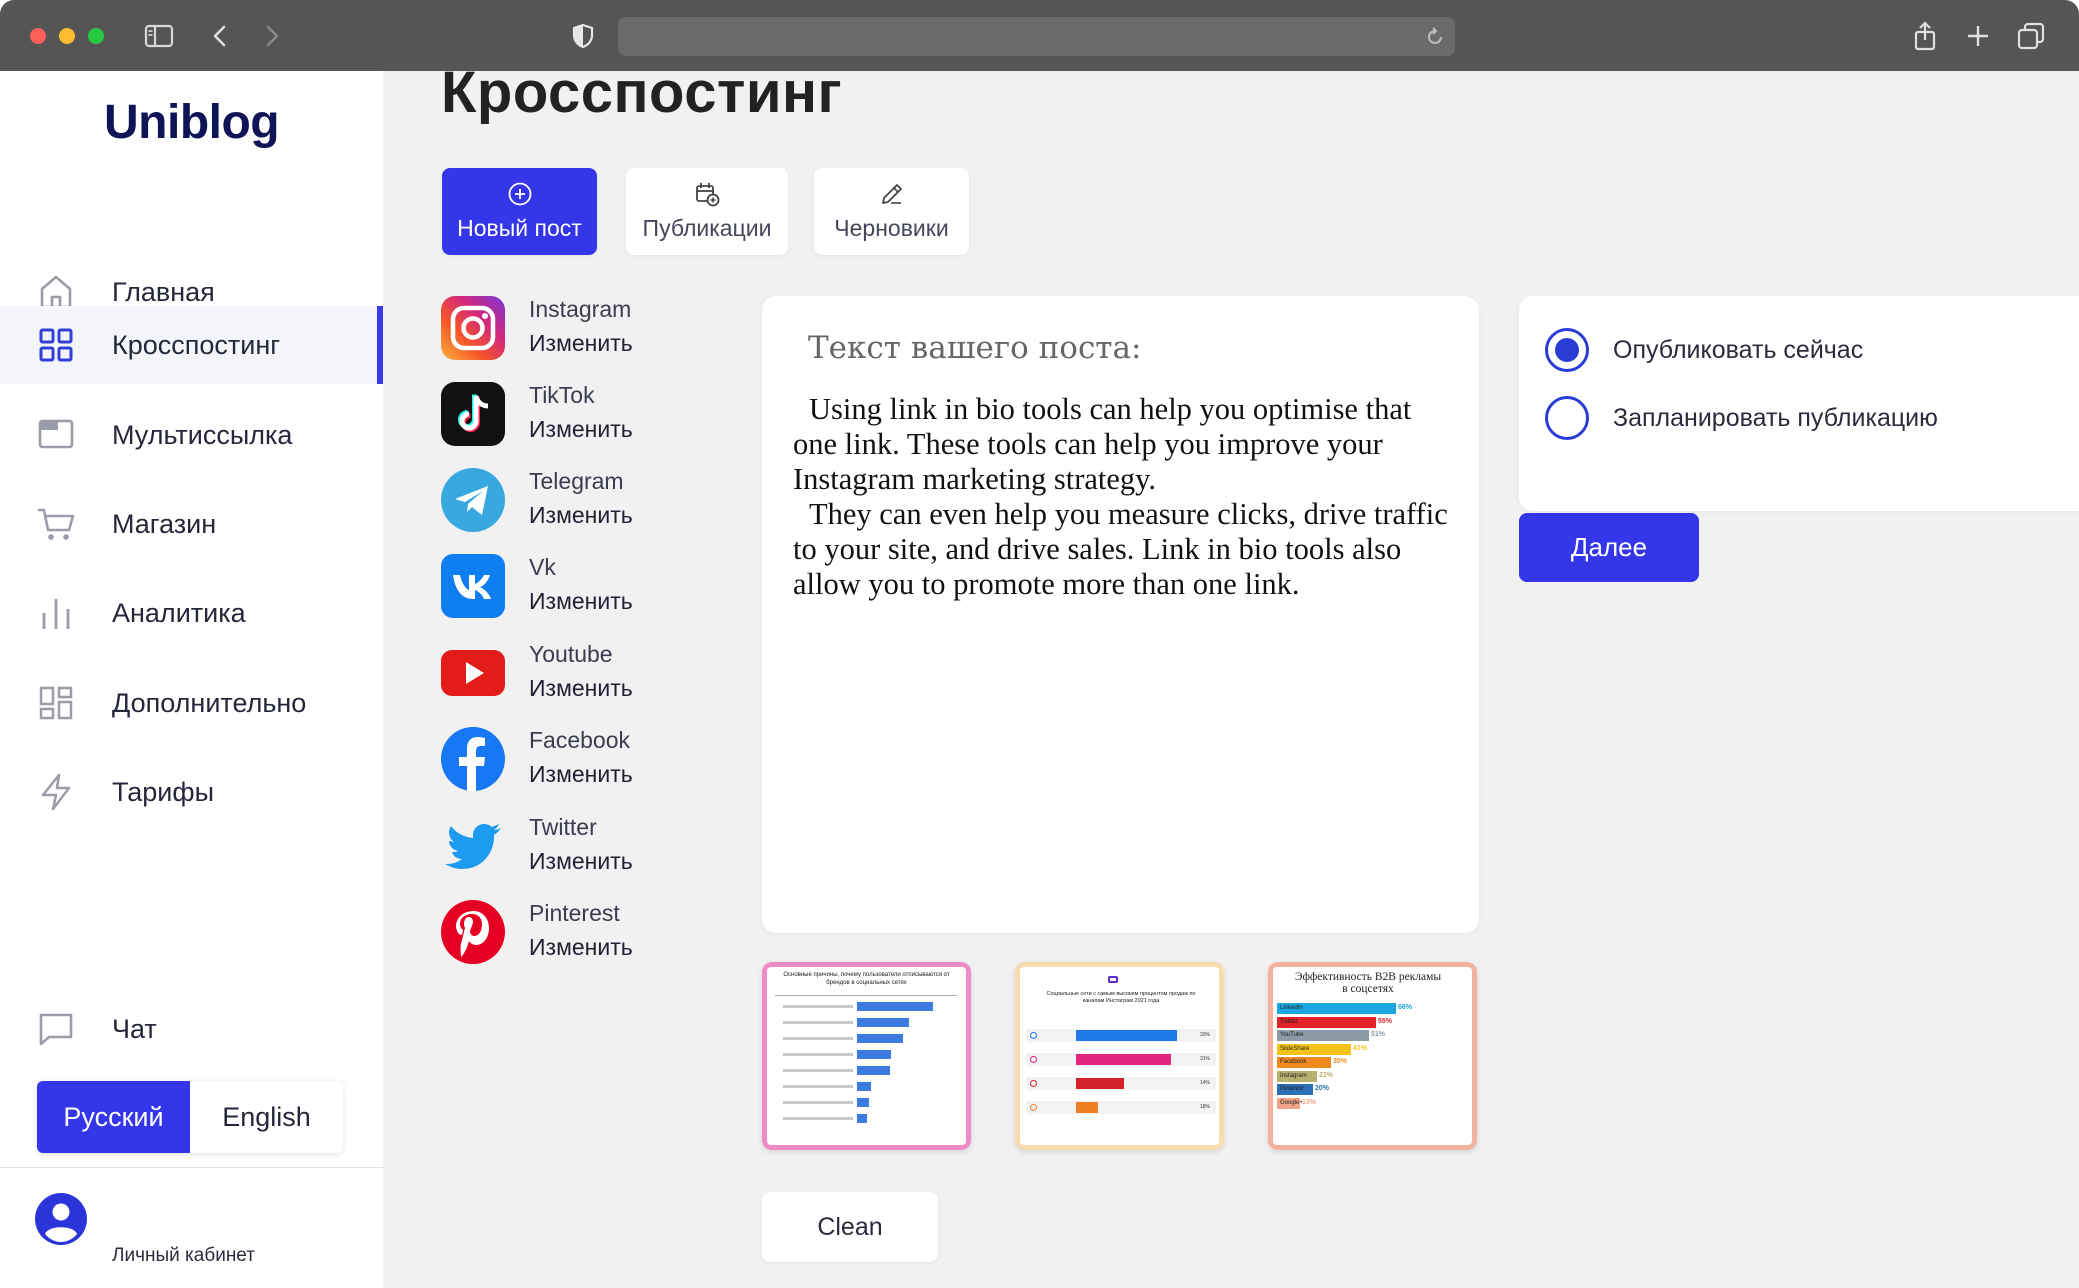 Image resolution: width=2079 pixels, height=1288 pixels. Describe the element at coordinates (163, 291) in the screenshot. I see `sidebar-item-label: Главная` at that location.